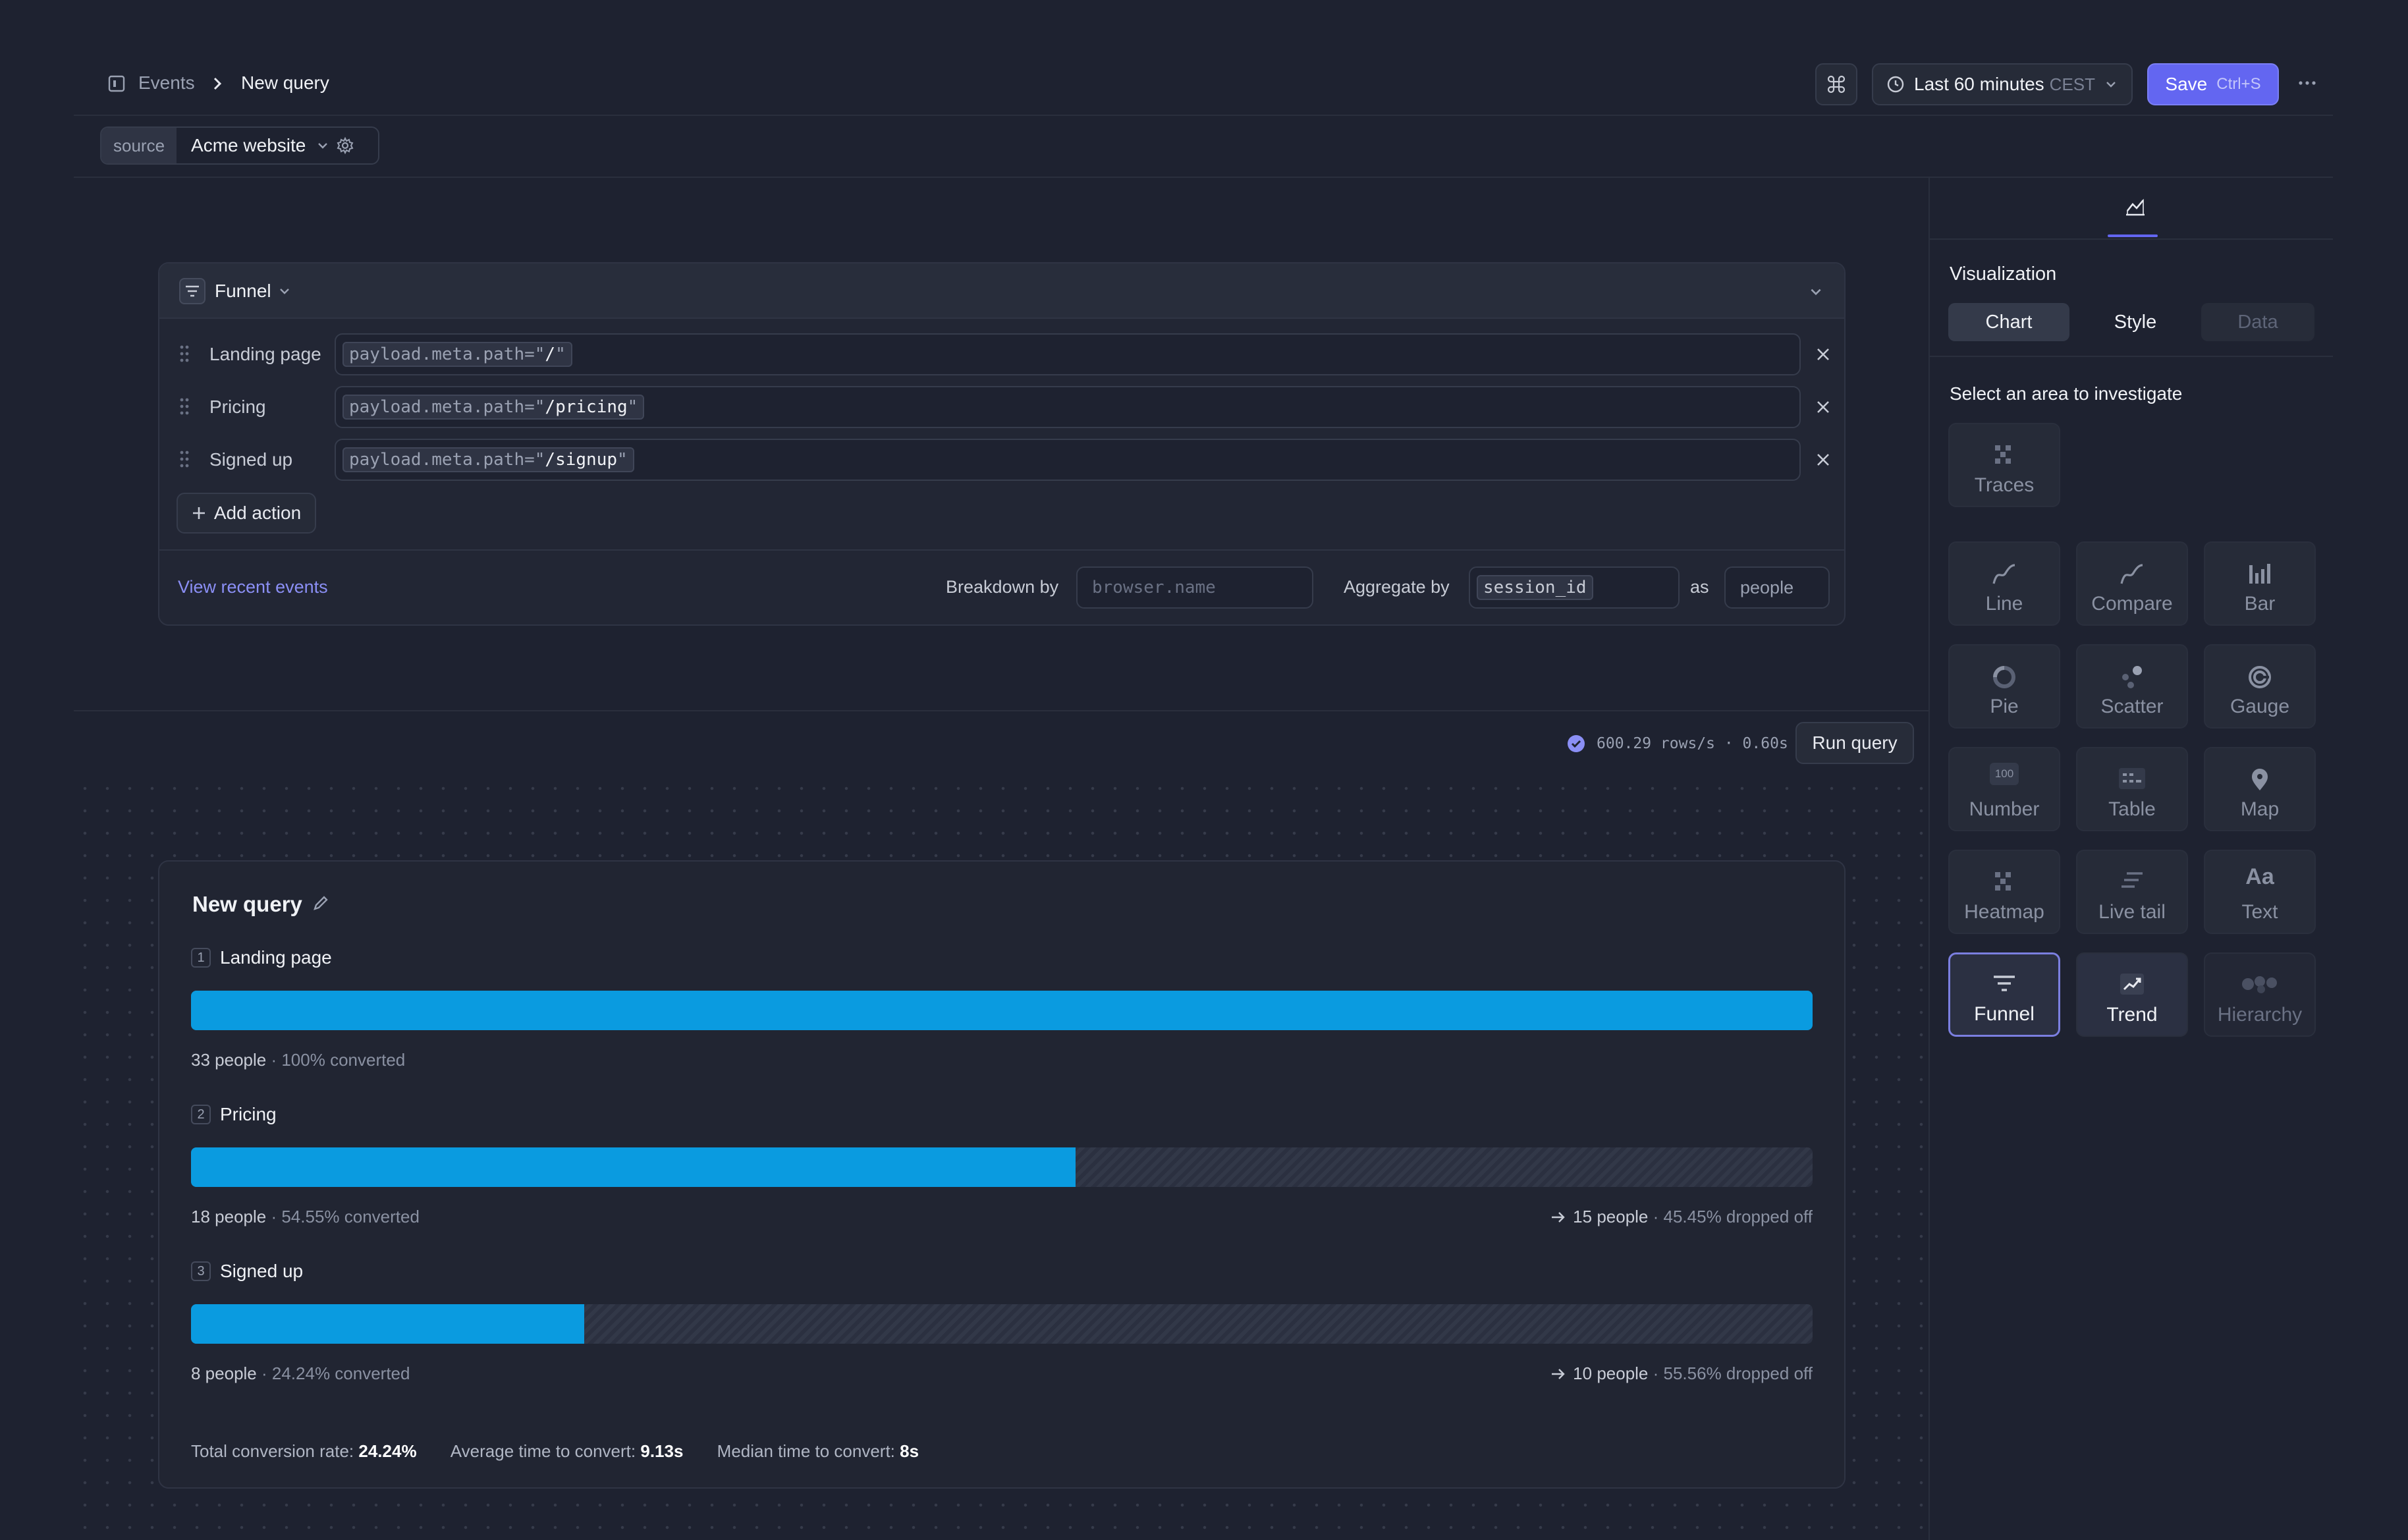 This screenshot has height=1540, width=2408. I want to click on chevron-down-icon, so click(323, 145).